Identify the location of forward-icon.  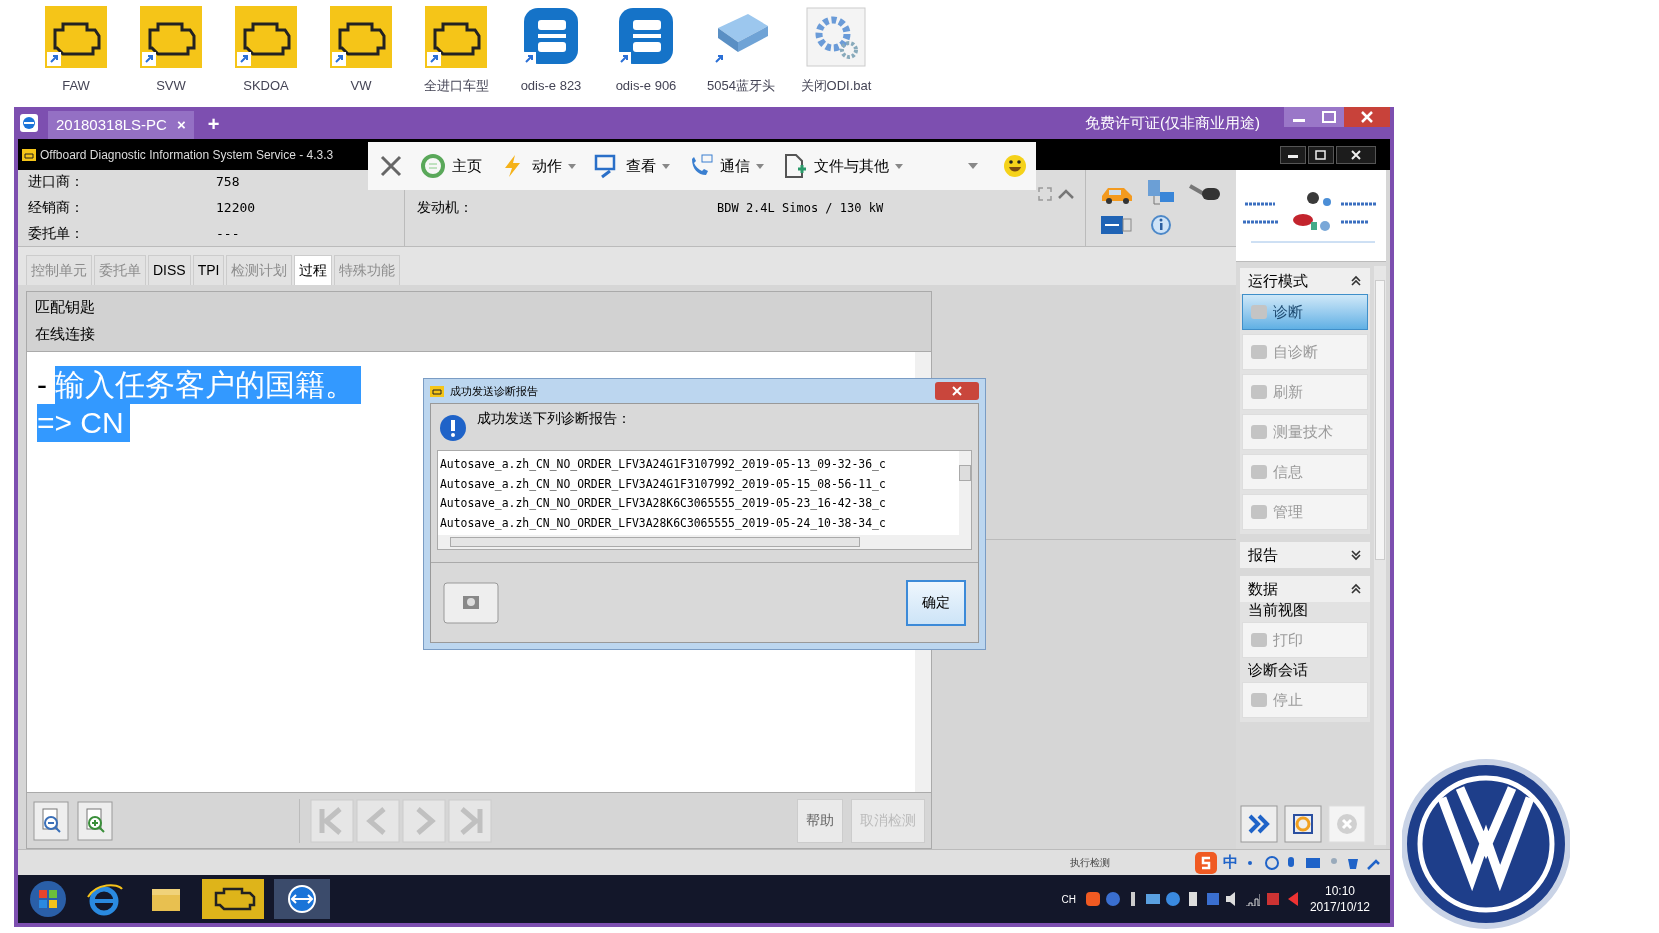
(1259, 824).